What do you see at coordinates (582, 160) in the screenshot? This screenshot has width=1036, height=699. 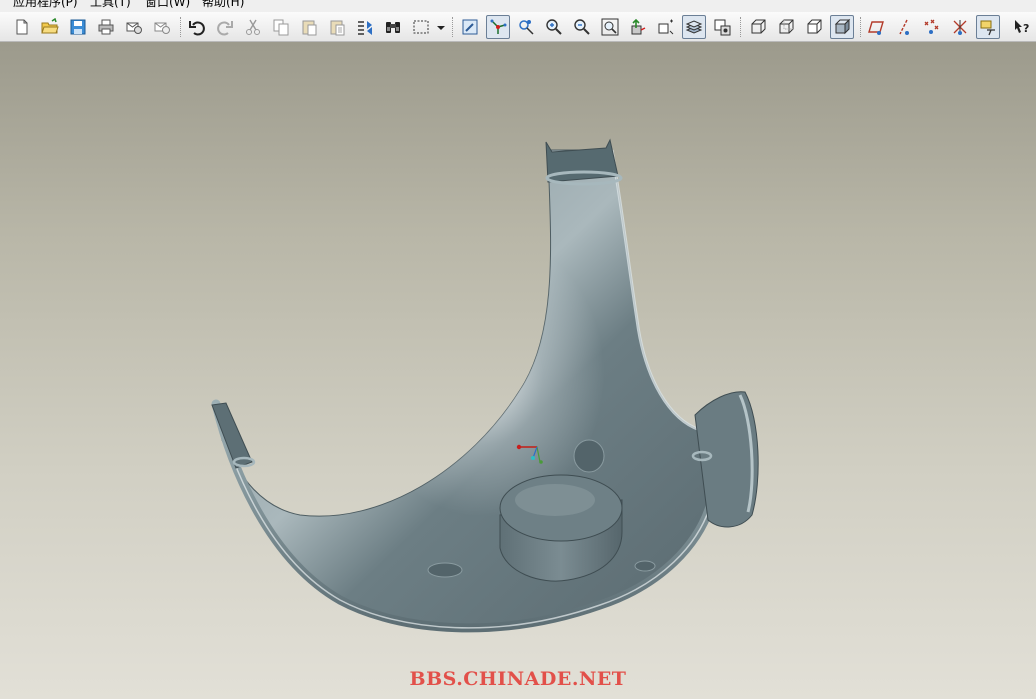 I see `top-channel` at bounding box center [582, 160].